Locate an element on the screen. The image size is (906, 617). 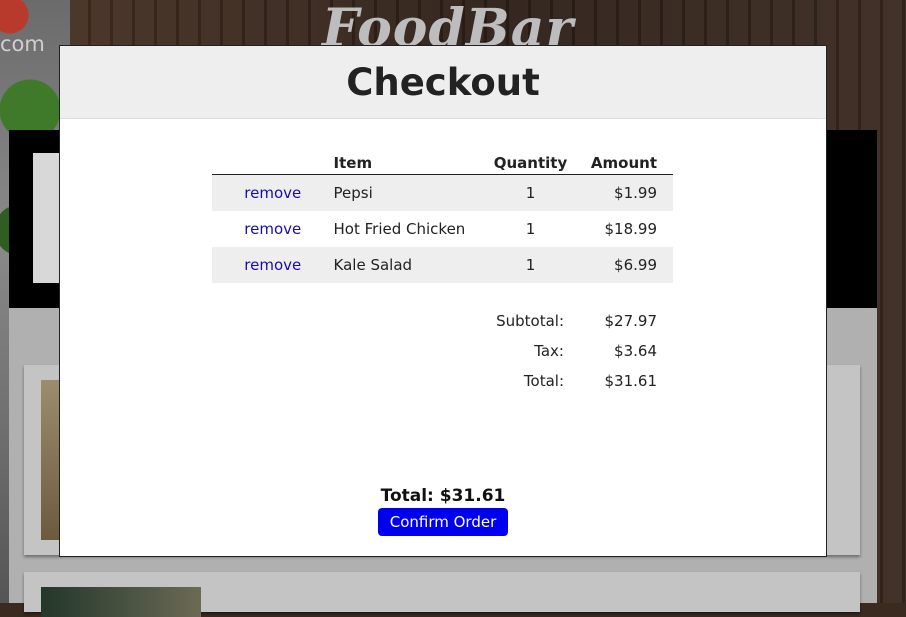
tax-row: Tax: $3.64 is located at coordinates (568, 351).